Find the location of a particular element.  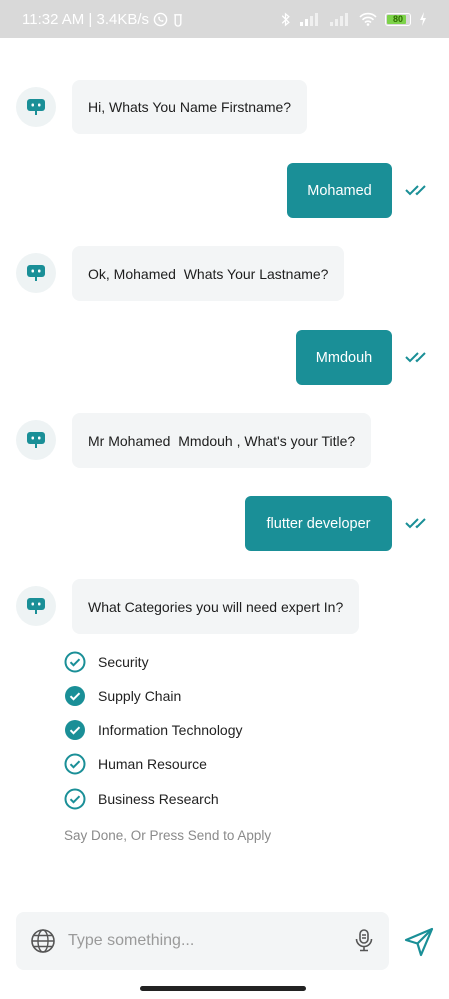

microphone-icon is located at coordinates (364, 941).